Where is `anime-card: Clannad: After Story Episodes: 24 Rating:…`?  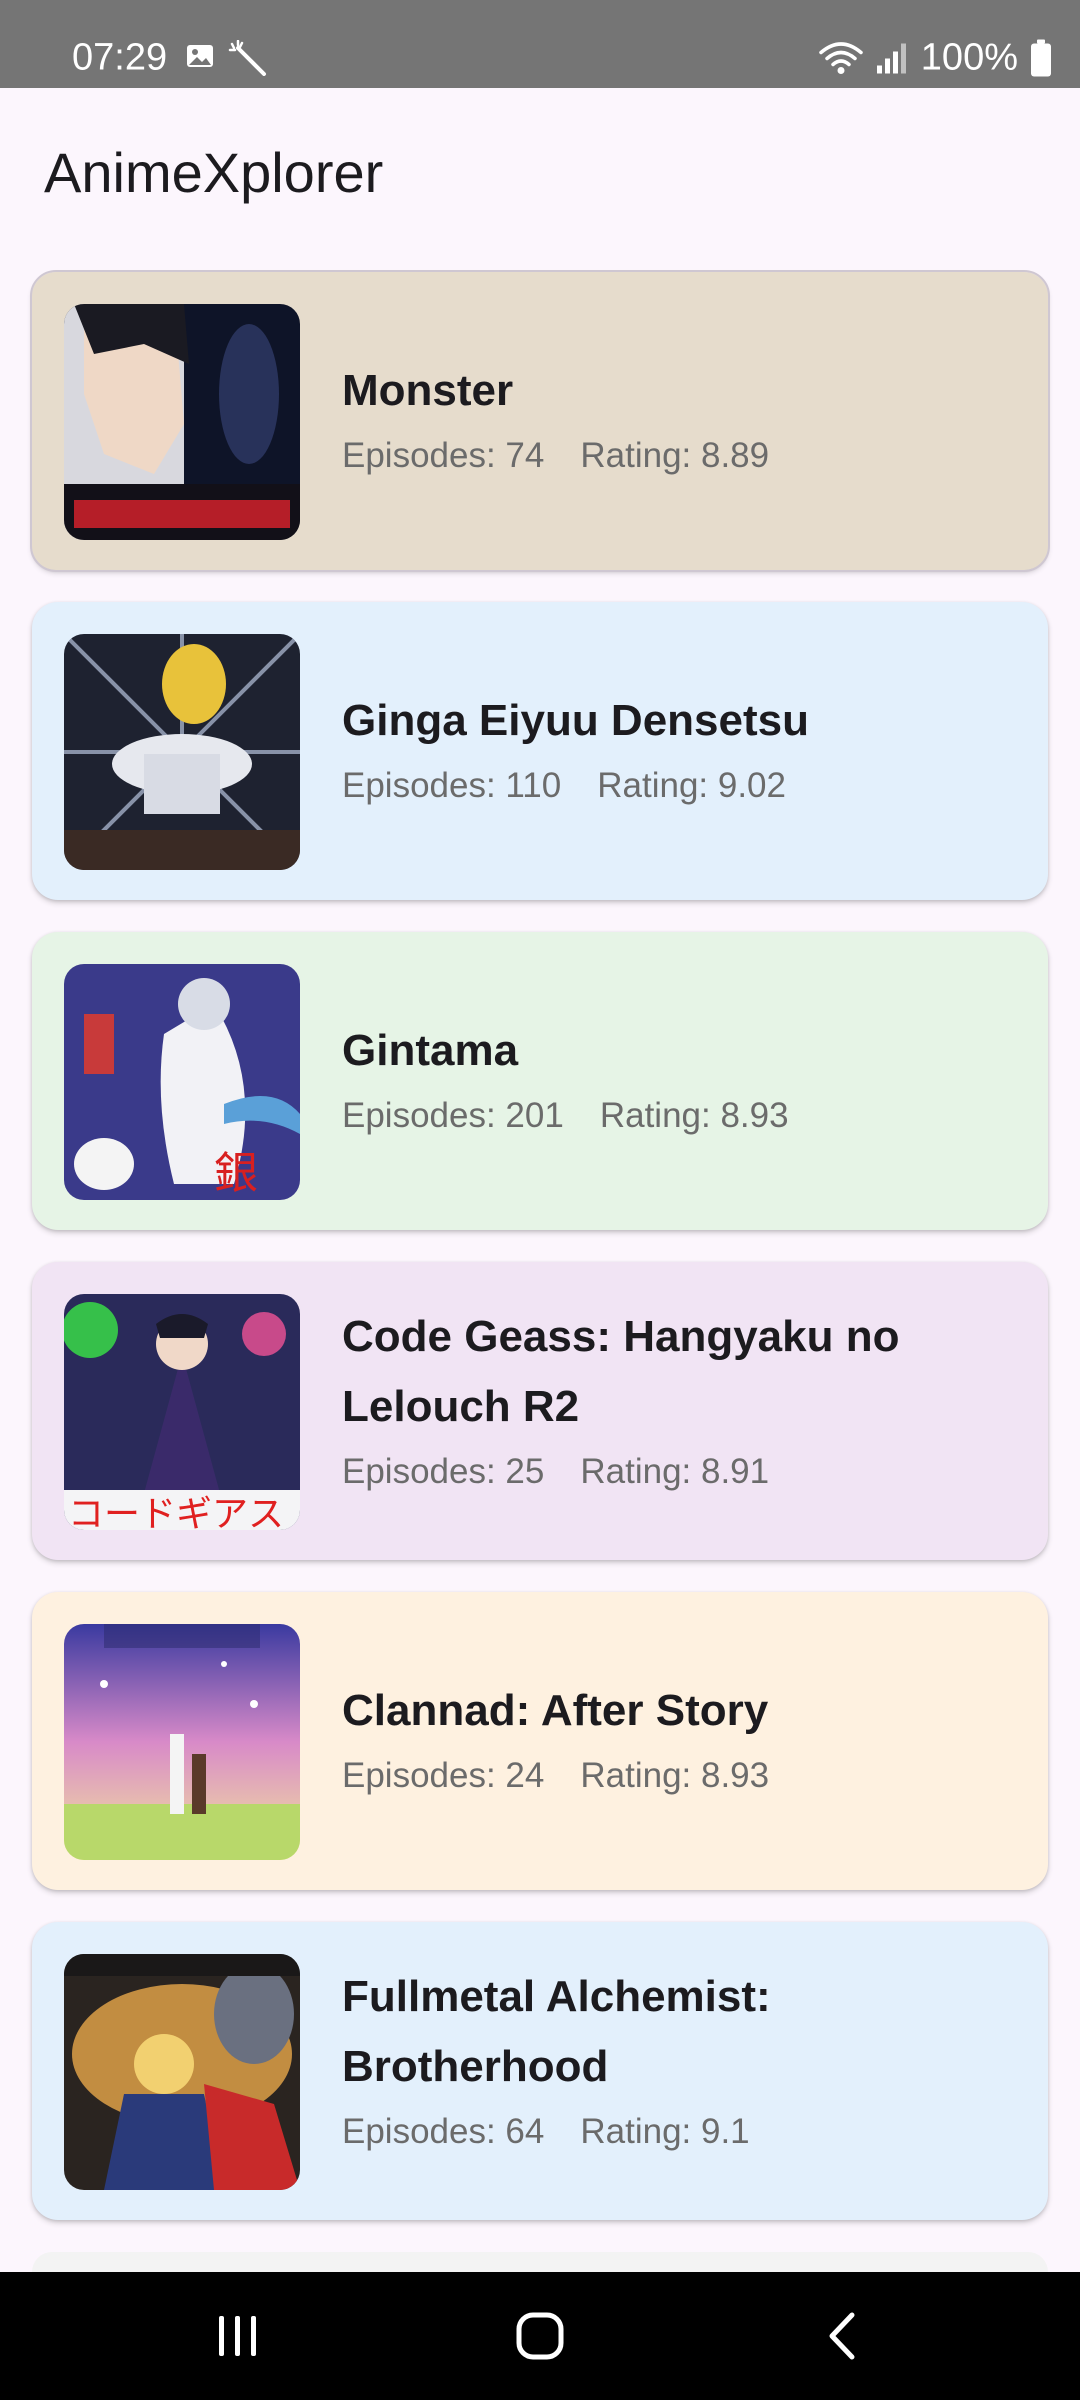 anime-card: Clannad: After Story Episodes: 24 Rating:… is located at coordinates (540, 1741).